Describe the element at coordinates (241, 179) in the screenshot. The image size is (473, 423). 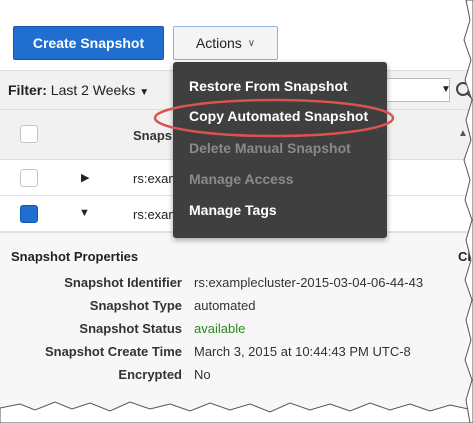
I see `menu-item-manage-access: Manage Access` at that location.